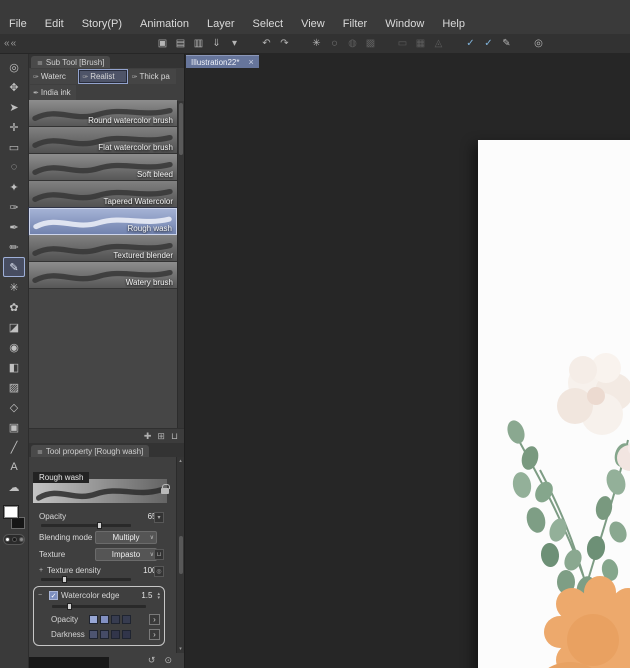  I want to click on tab-realistic: ✑ Realist, so click(103, 76).